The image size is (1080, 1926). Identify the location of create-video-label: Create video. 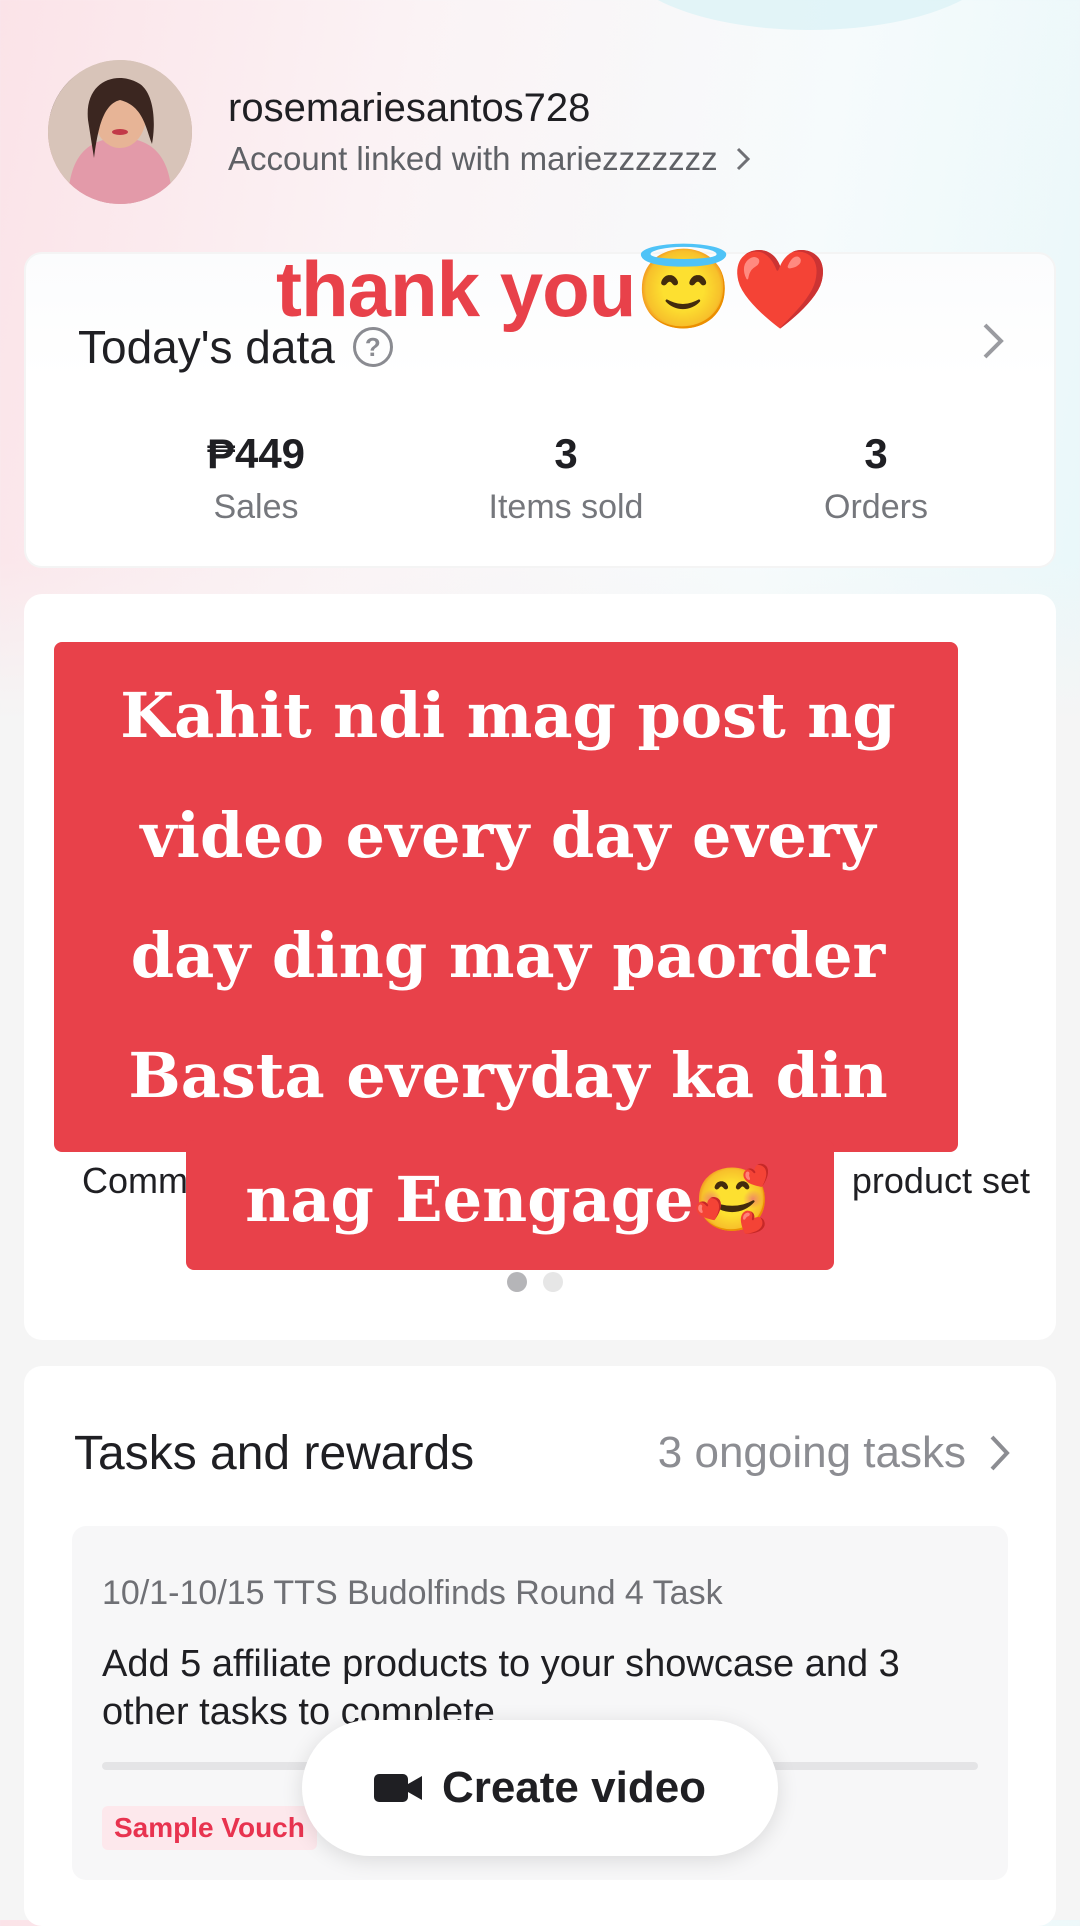
(574, 1787).